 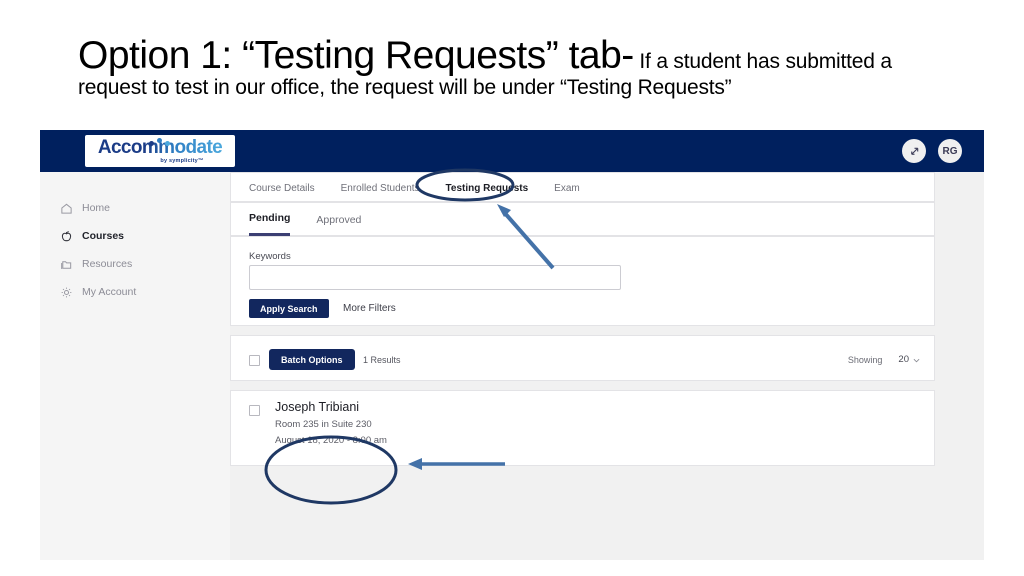 I want to click on sidebar-item-label: Resources, so click(x=107, y=264).